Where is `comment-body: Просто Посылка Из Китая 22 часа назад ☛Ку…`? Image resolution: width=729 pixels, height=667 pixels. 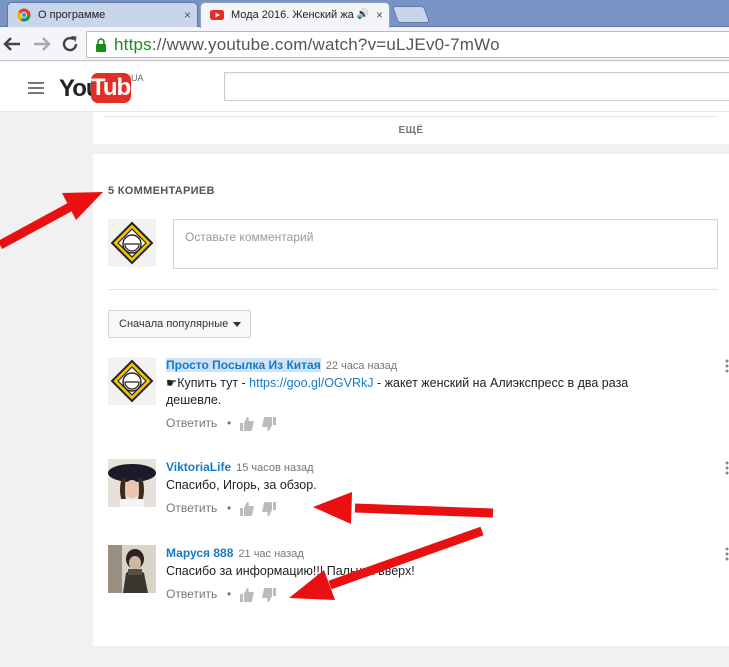 comment-body: Просто Посылка Из Китая 22 часа назад ☛Ку… is located at coordinates (426, 394).